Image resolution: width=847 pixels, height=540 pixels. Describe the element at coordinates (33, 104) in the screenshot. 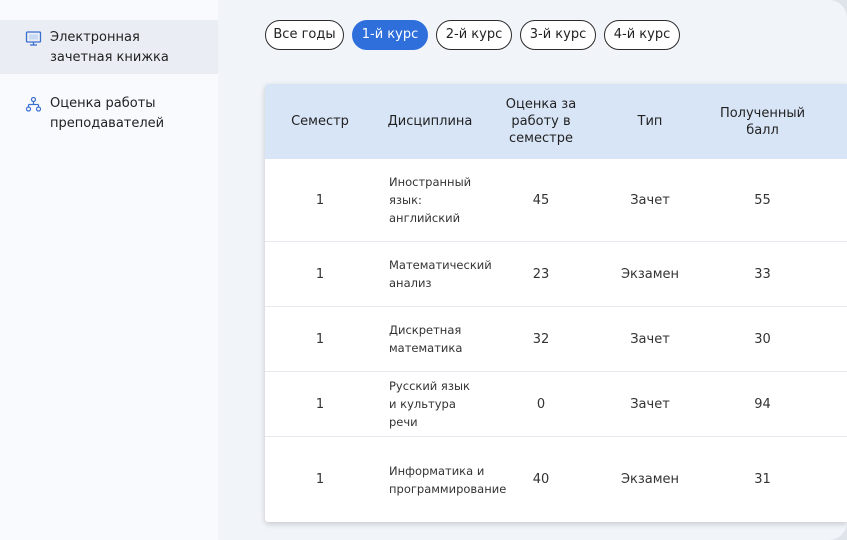

I see `org-chart-icon` at that location.